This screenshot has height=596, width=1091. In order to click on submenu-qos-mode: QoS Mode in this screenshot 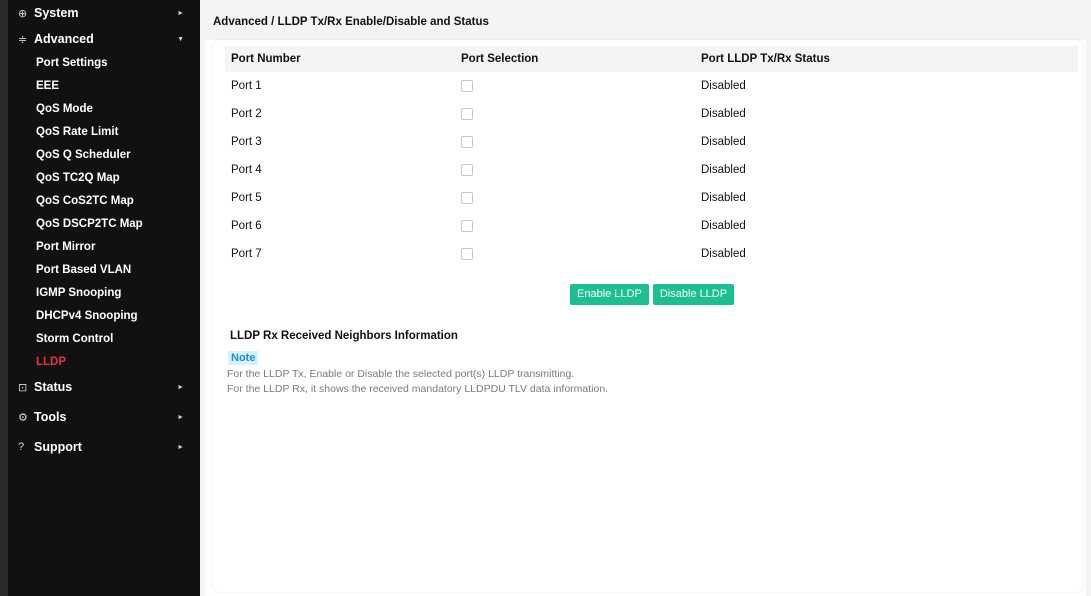, I will do `click(104, 109)`.